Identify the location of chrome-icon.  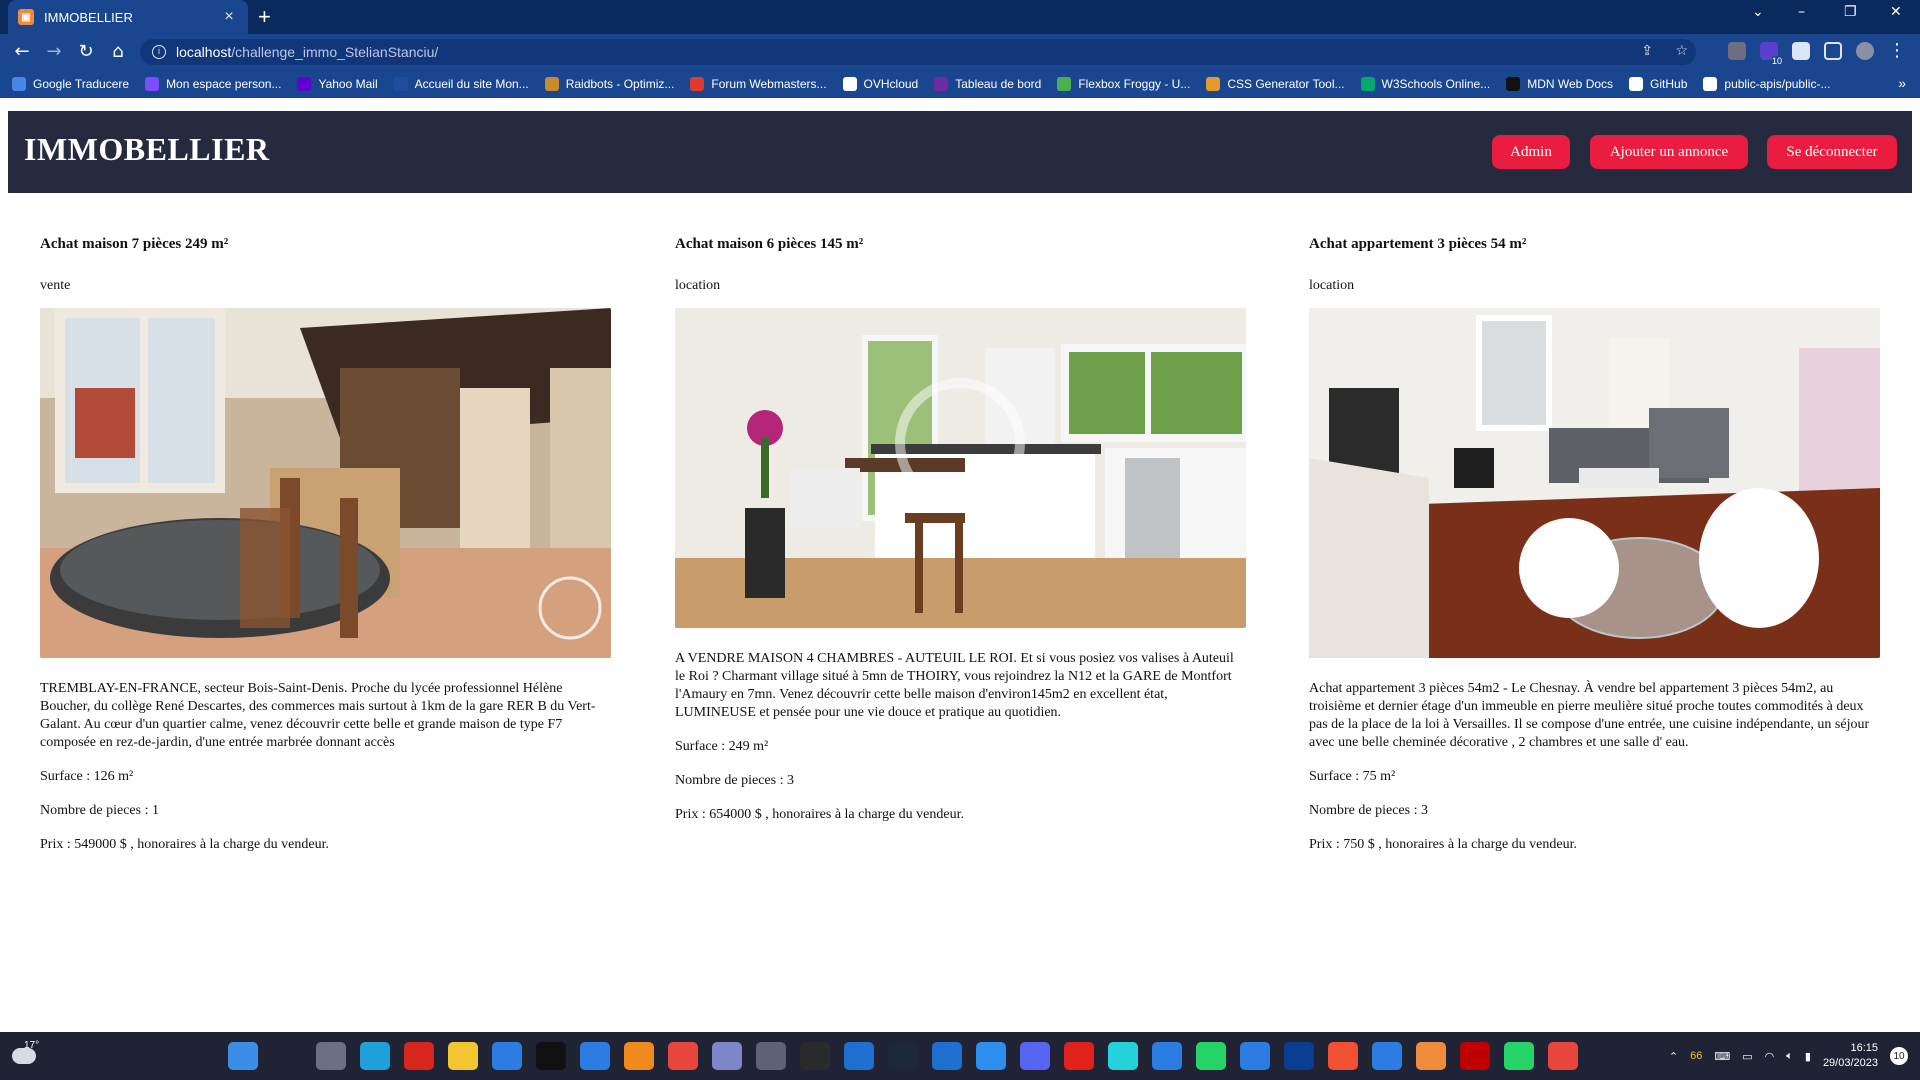
(683, 1056).